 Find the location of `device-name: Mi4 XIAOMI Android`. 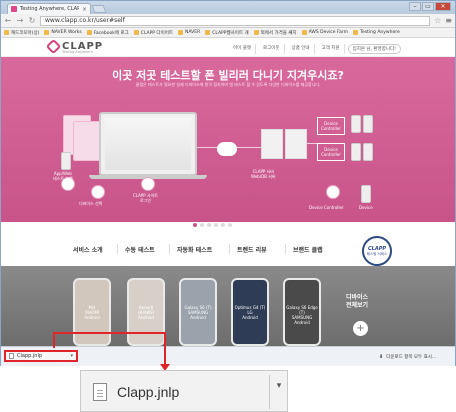

device-name: Mi4 XIAOMI Android is located at coordinates (92, 312).